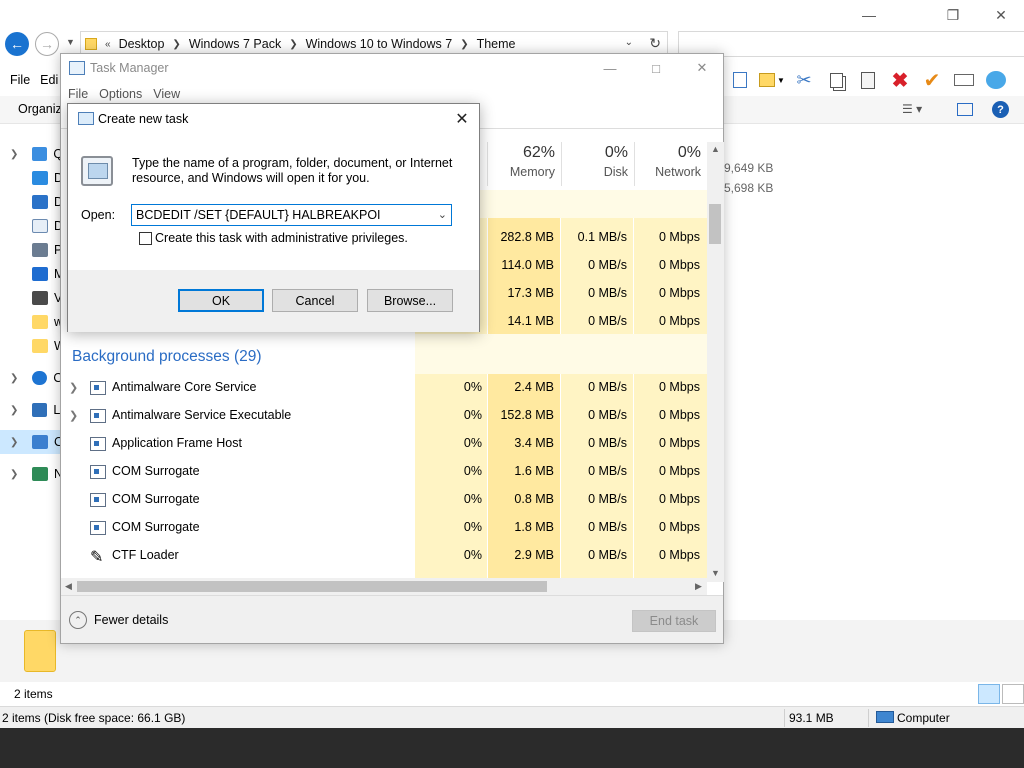  What do you see at coordinates (964, 80) in the screenshot?
I see `rename-icon` at bounding box center [964, 80].